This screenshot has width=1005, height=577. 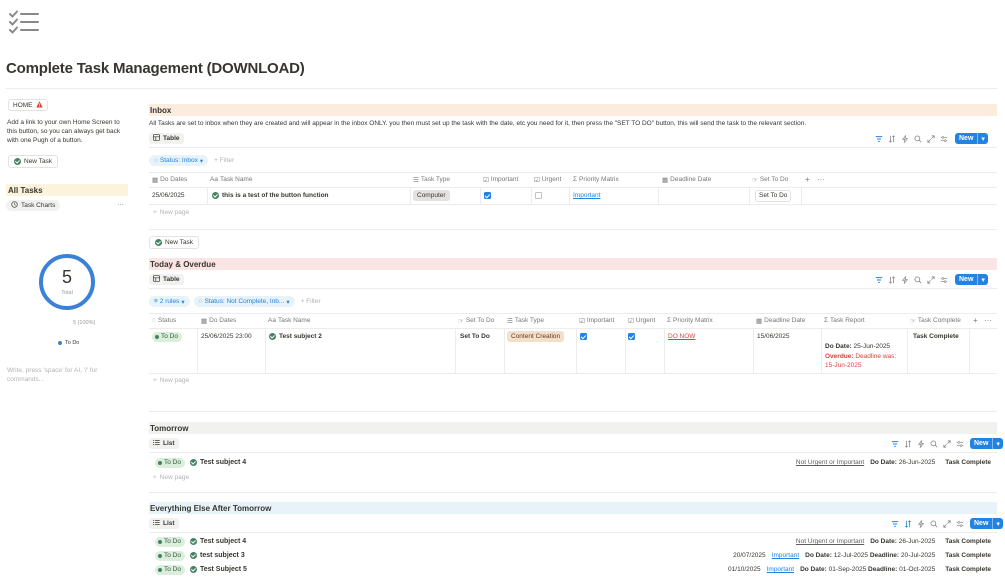 What do you see at coordinates (169, 301) in the screenshot?
I see `rules-filter: ≡ 2 rules ▾` at bounding box center [169, 301].